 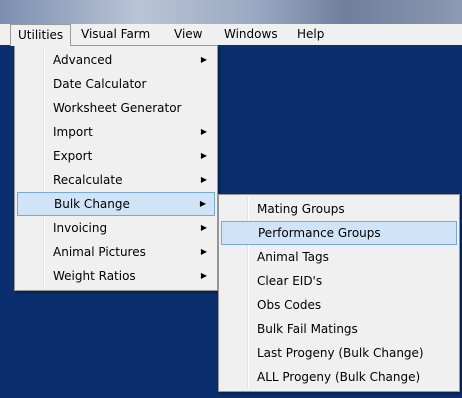 I want to click on menu-item-label: Mating Groups, so click(x=301, y=209).